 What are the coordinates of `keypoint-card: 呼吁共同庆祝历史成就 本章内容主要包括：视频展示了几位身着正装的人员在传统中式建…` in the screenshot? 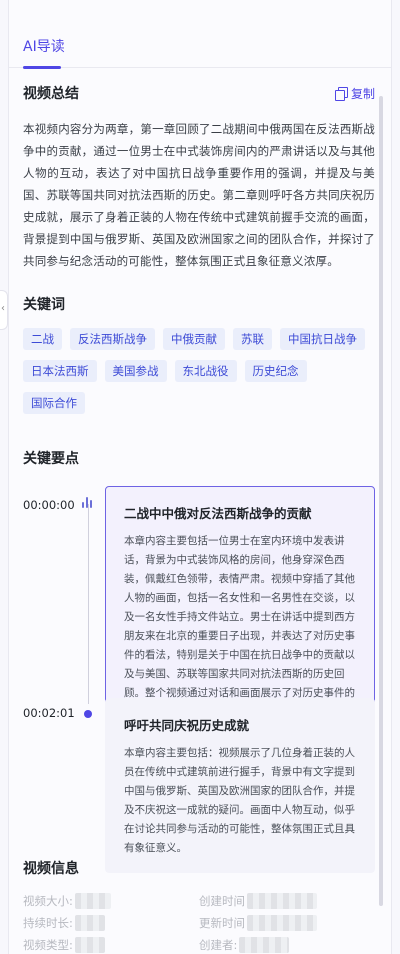 It's located at (240, 785).